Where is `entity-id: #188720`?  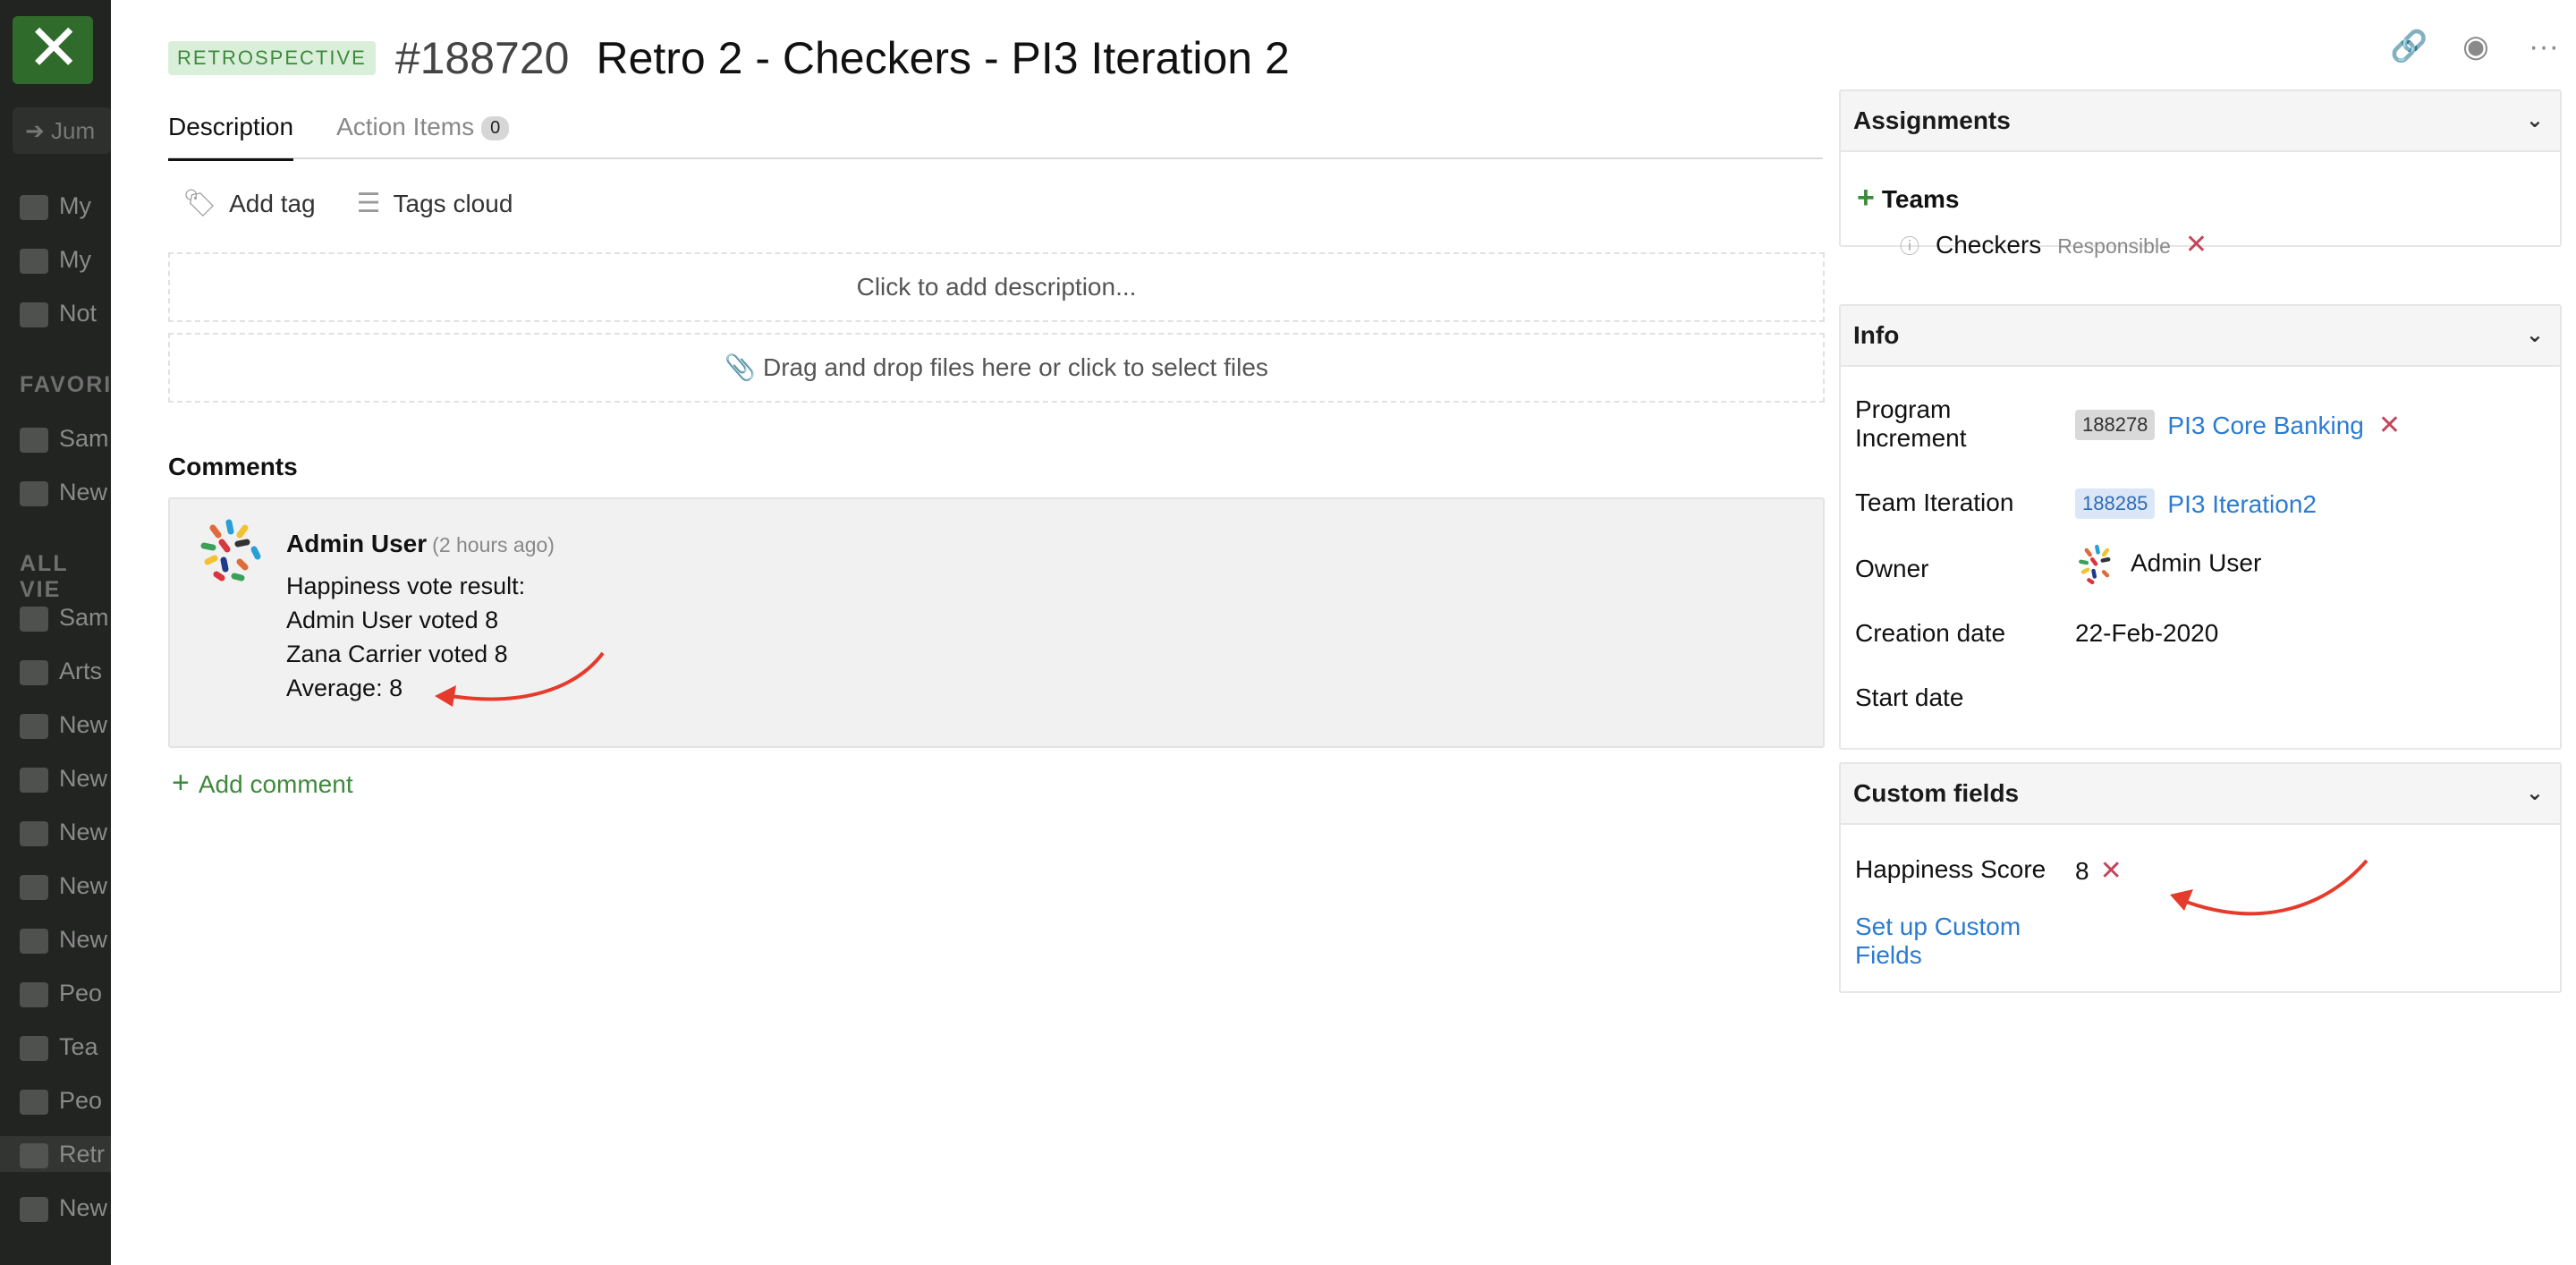
entity-id: #188720 is located at coordinates (482, 58).